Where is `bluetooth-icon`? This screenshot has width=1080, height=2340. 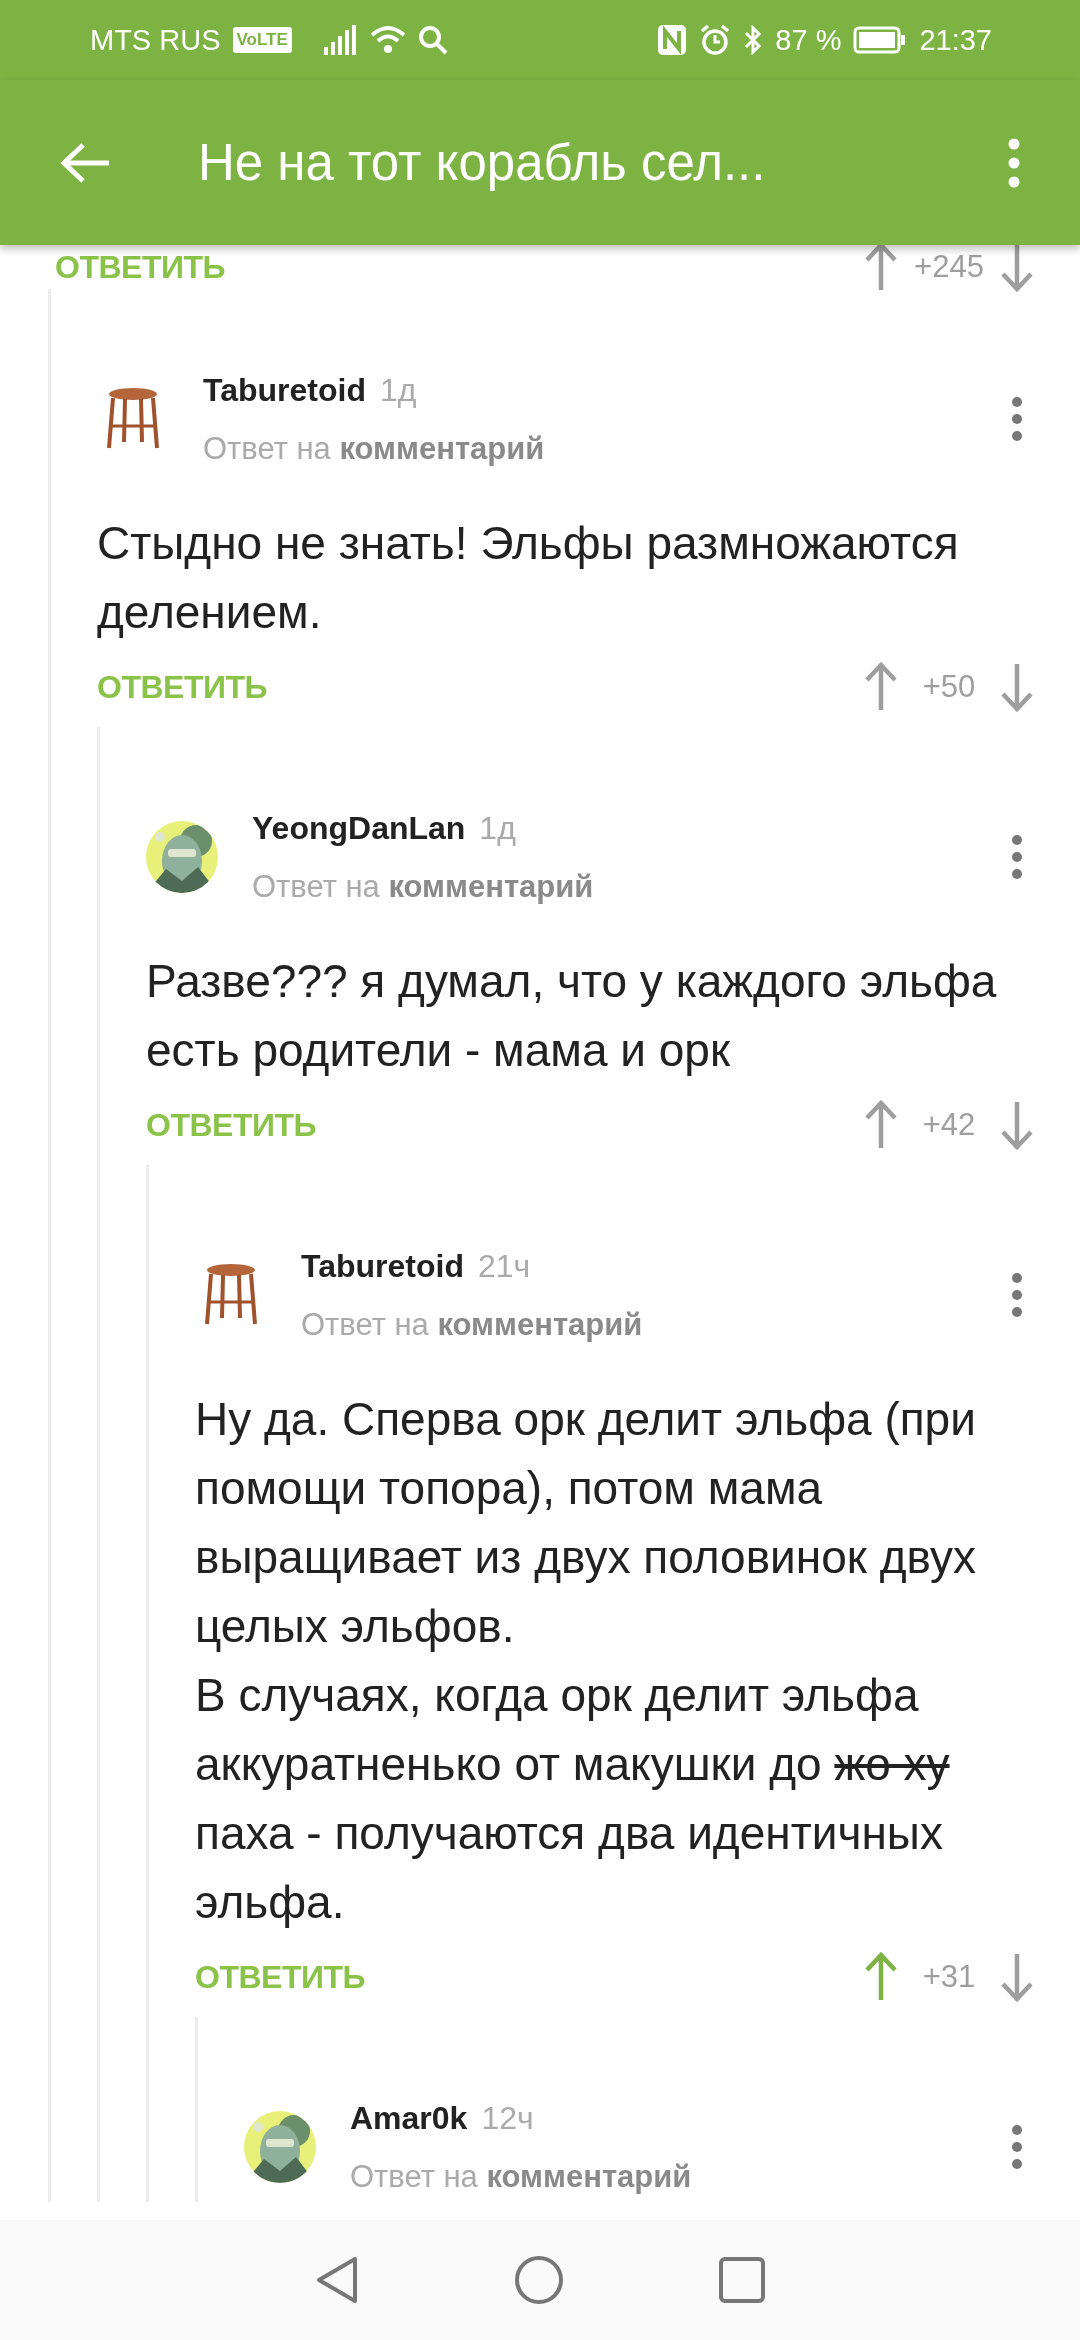
bluetooth-icon is located at coordinates (753, 40).